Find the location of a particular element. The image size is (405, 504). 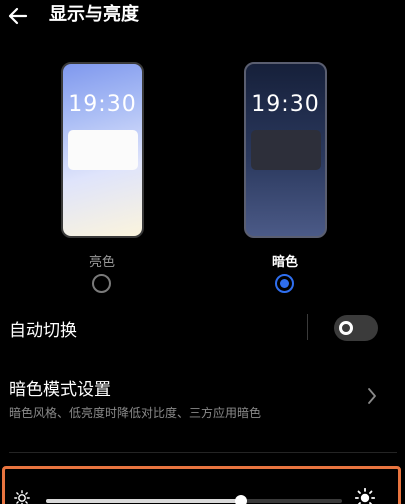

sun-small-icon is located at coordinates (22, 497).